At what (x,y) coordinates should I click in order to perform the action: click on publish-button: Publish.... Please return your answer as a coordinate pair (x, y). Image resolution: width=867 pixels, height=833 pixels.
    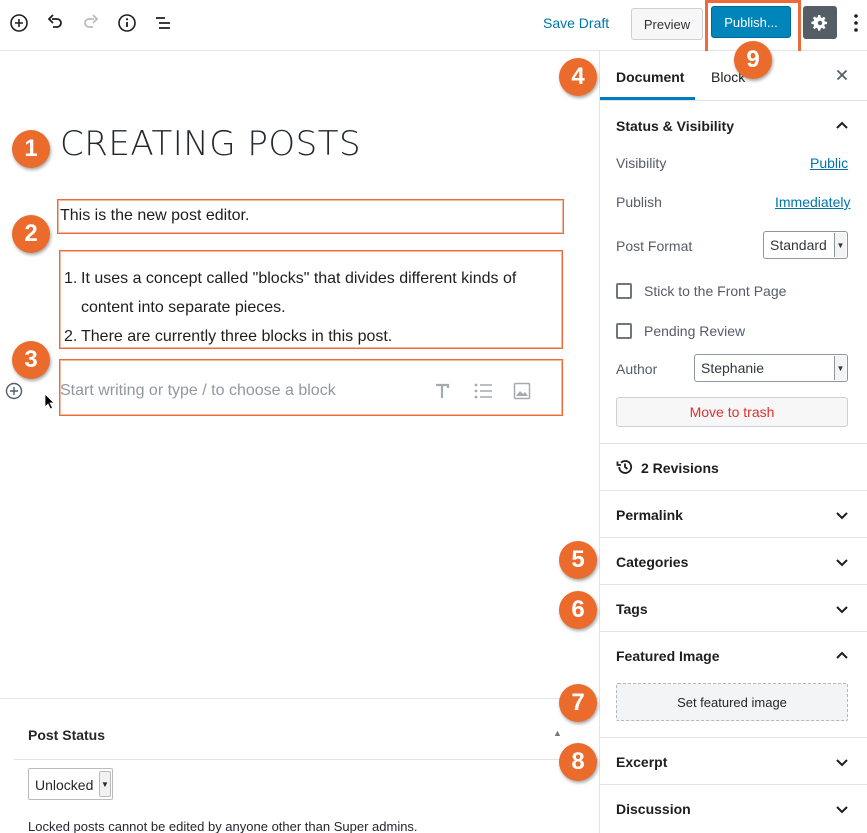
    Looking at the image, I should click on (751, 22).